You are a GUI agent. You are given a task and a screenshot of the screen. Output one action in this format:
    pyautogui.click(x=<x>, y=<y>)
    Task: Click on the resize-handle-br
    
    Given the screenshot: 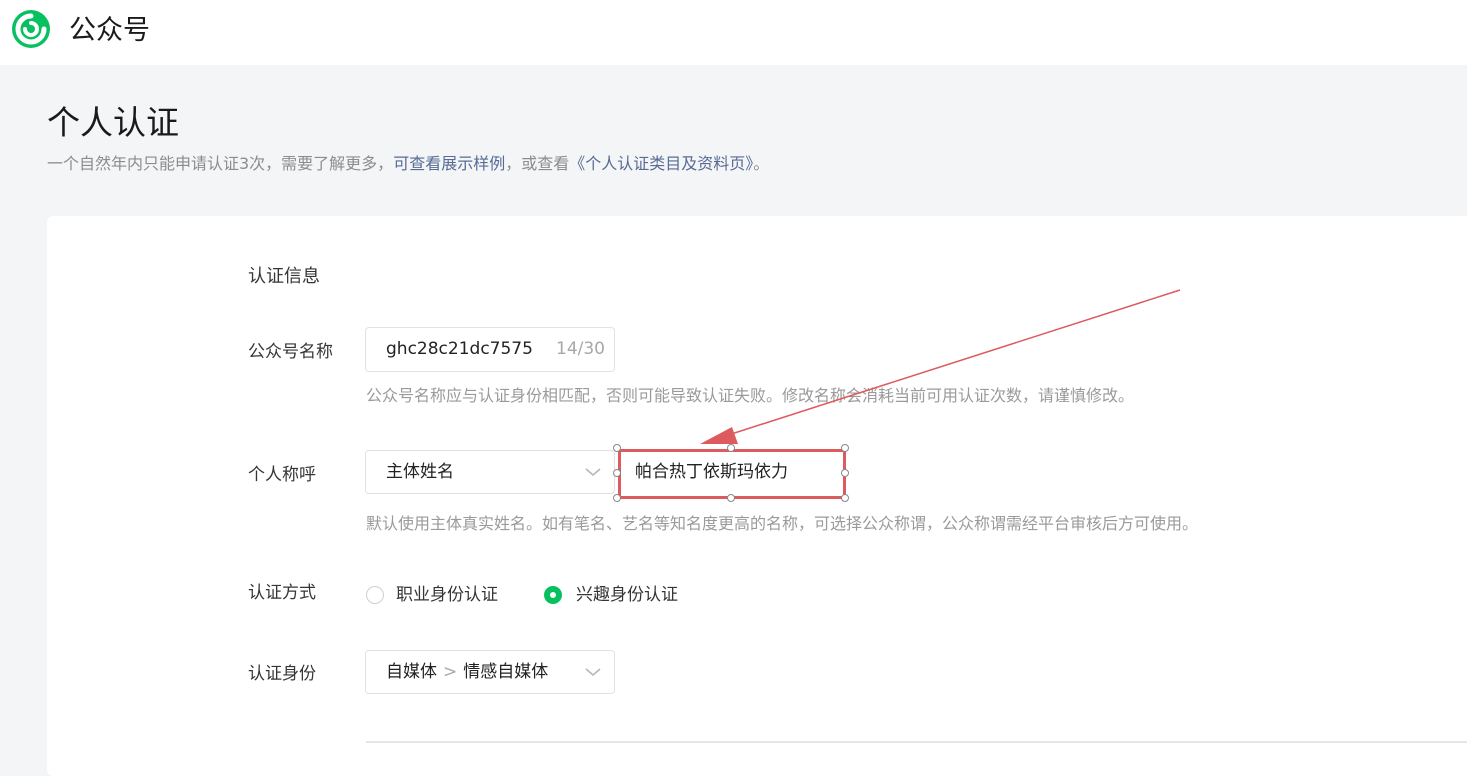 What is the action you would take?
    pyautogui.click(x=845, y=498)
    